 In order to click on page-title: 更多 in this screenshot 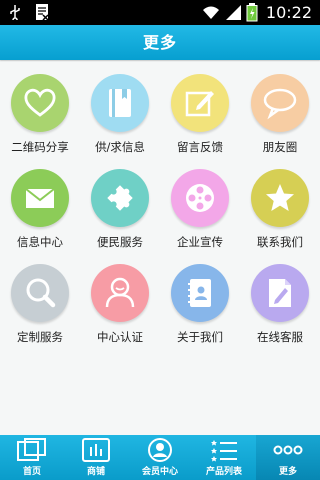, I will do `click(159, 42)`.